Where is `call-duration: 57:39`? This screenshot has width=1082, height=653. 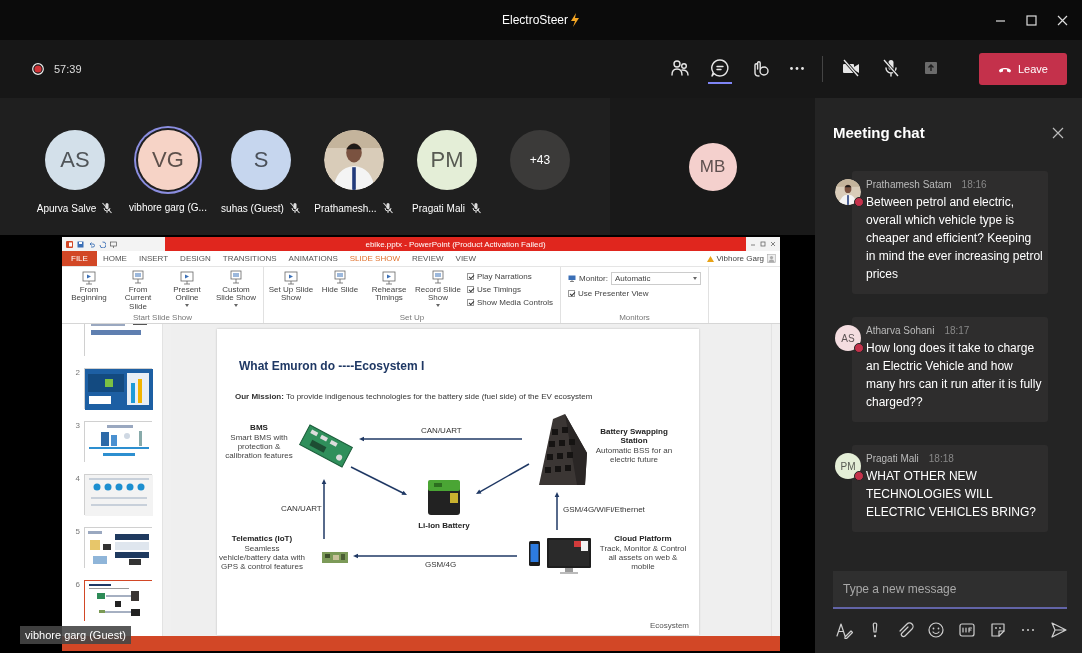 call-duration: 57:39 is located at coordinates (68, 69).